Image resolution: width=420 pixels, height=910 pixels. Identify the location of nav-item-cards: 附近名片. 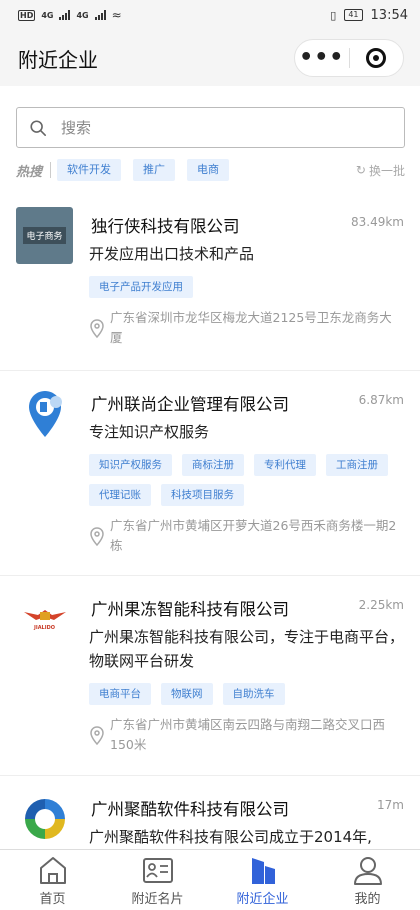
(157, 880).